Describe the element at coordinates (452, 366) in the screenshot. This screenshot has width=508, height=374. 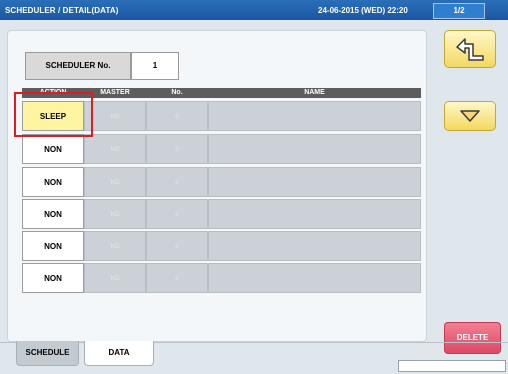
I see `status-field` at that location.